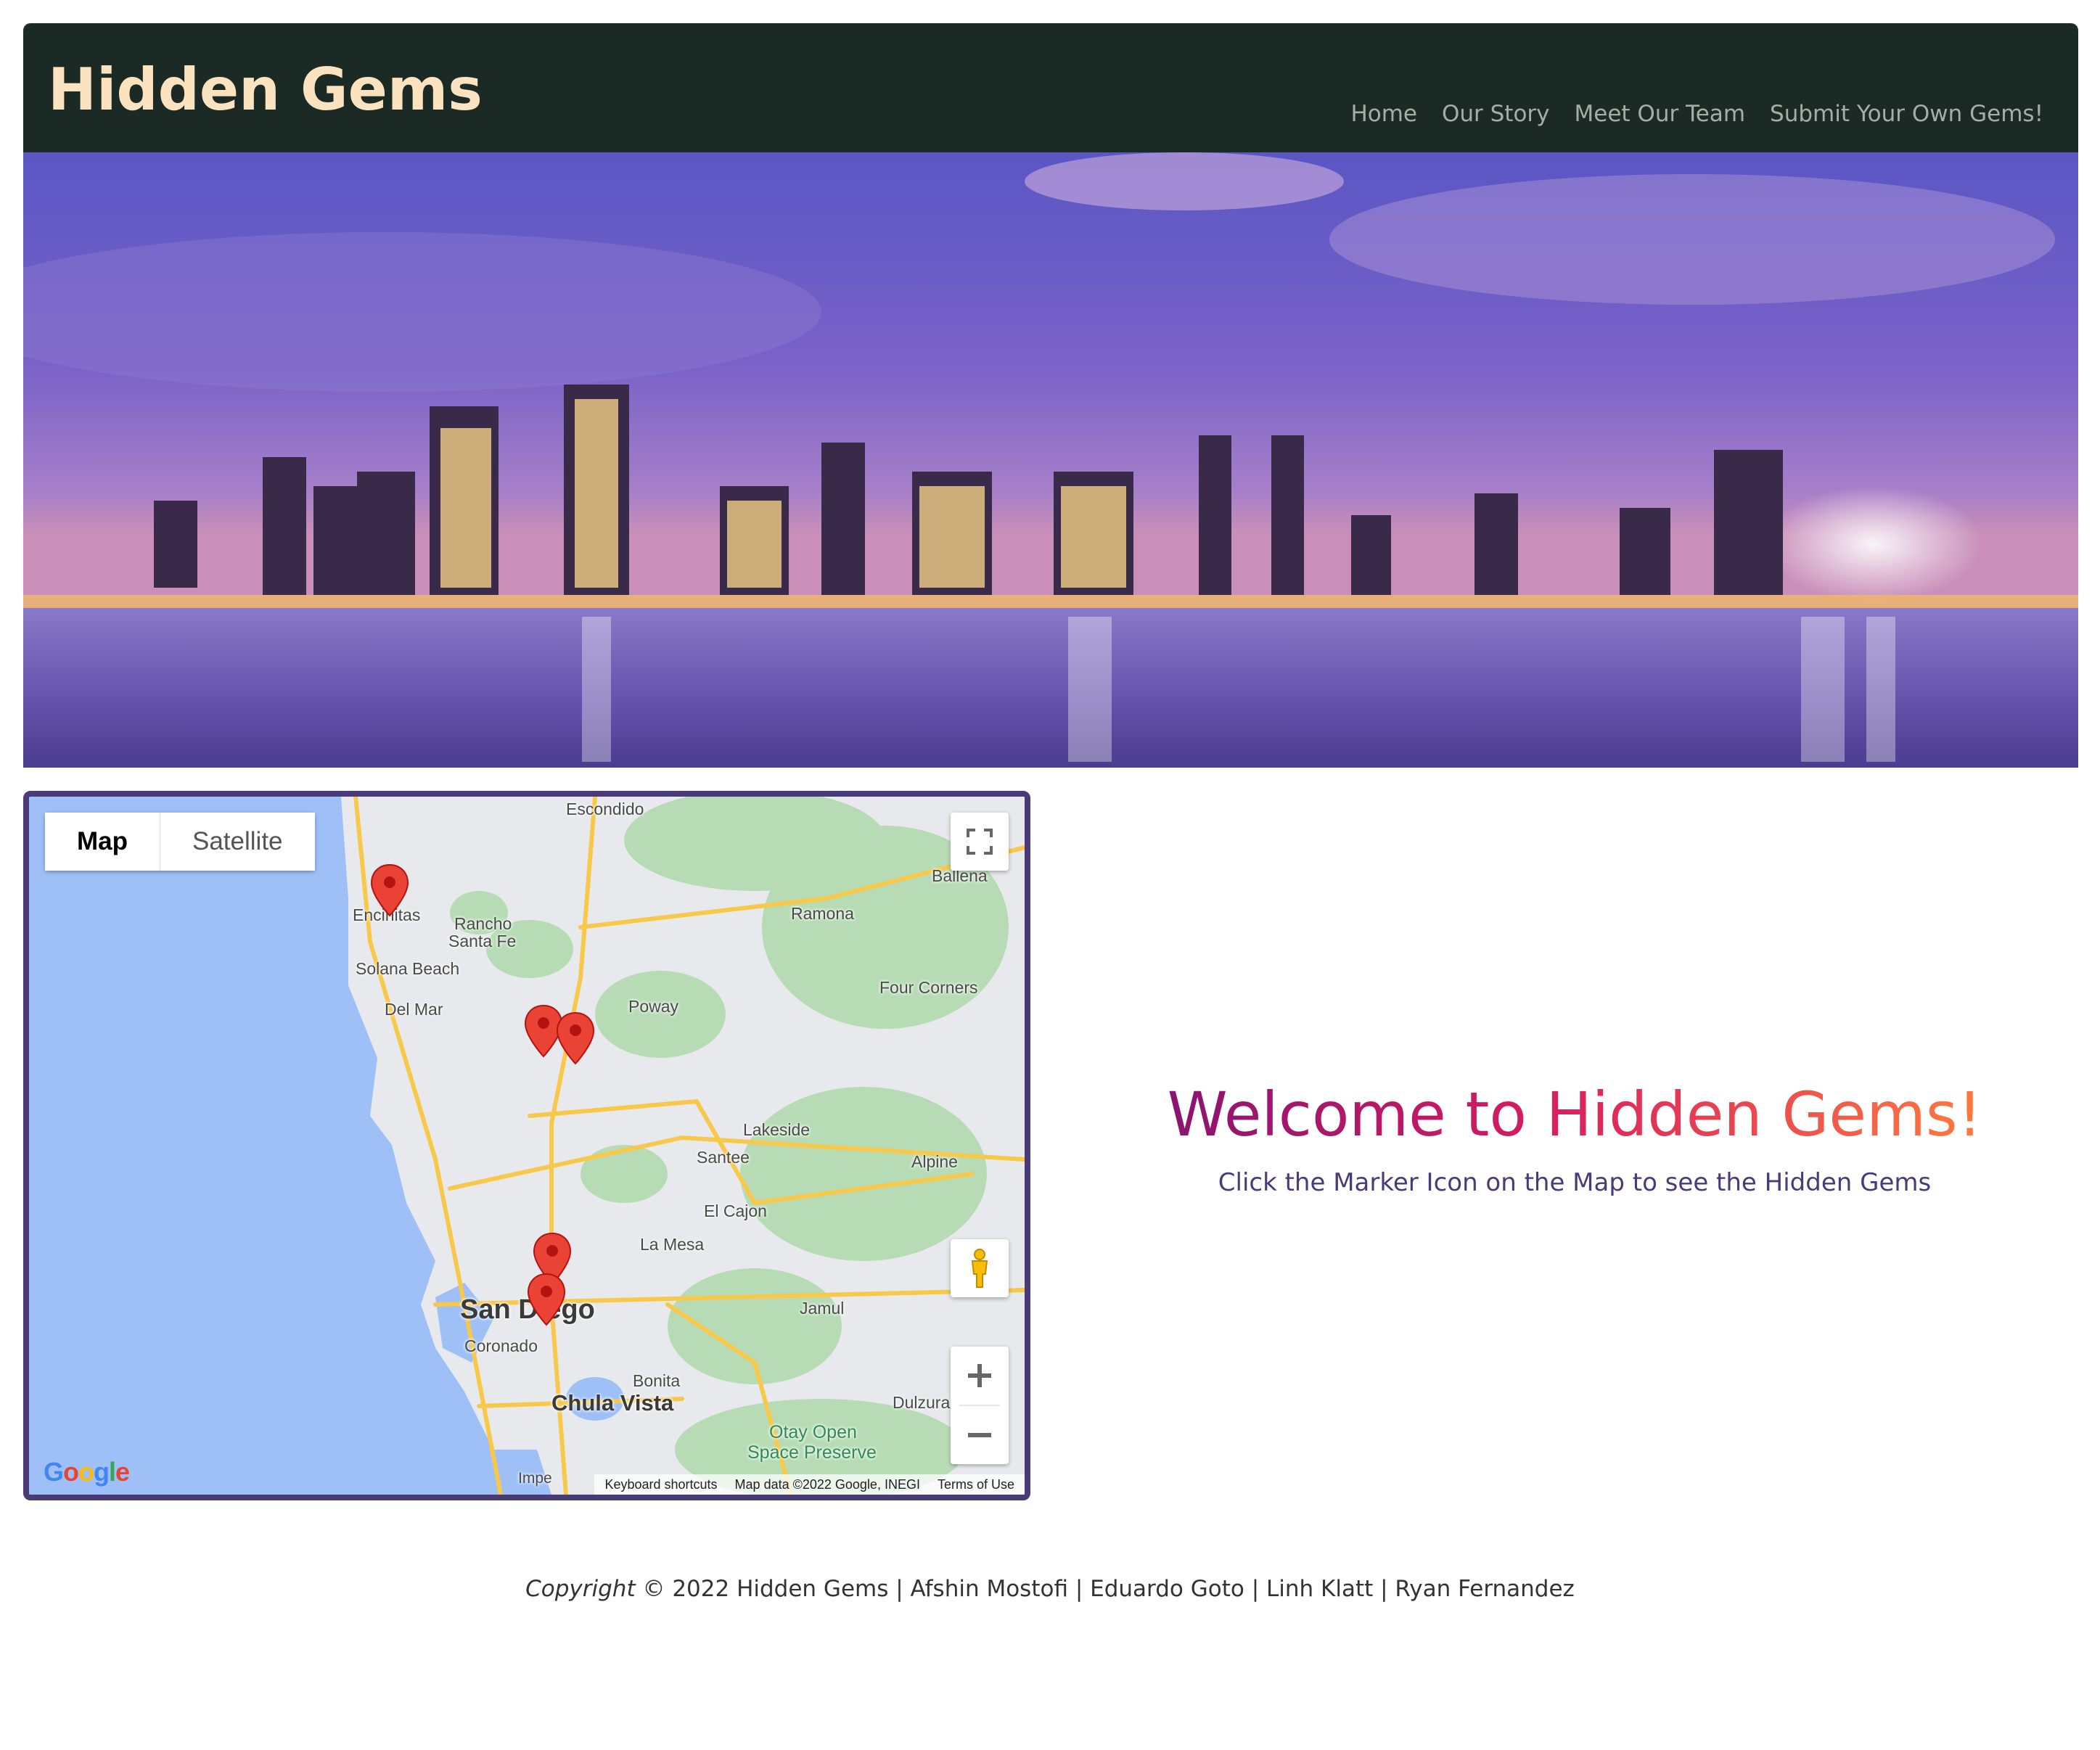  I want to click on map-label-four-corners: Four Corners, so click(928, 987).